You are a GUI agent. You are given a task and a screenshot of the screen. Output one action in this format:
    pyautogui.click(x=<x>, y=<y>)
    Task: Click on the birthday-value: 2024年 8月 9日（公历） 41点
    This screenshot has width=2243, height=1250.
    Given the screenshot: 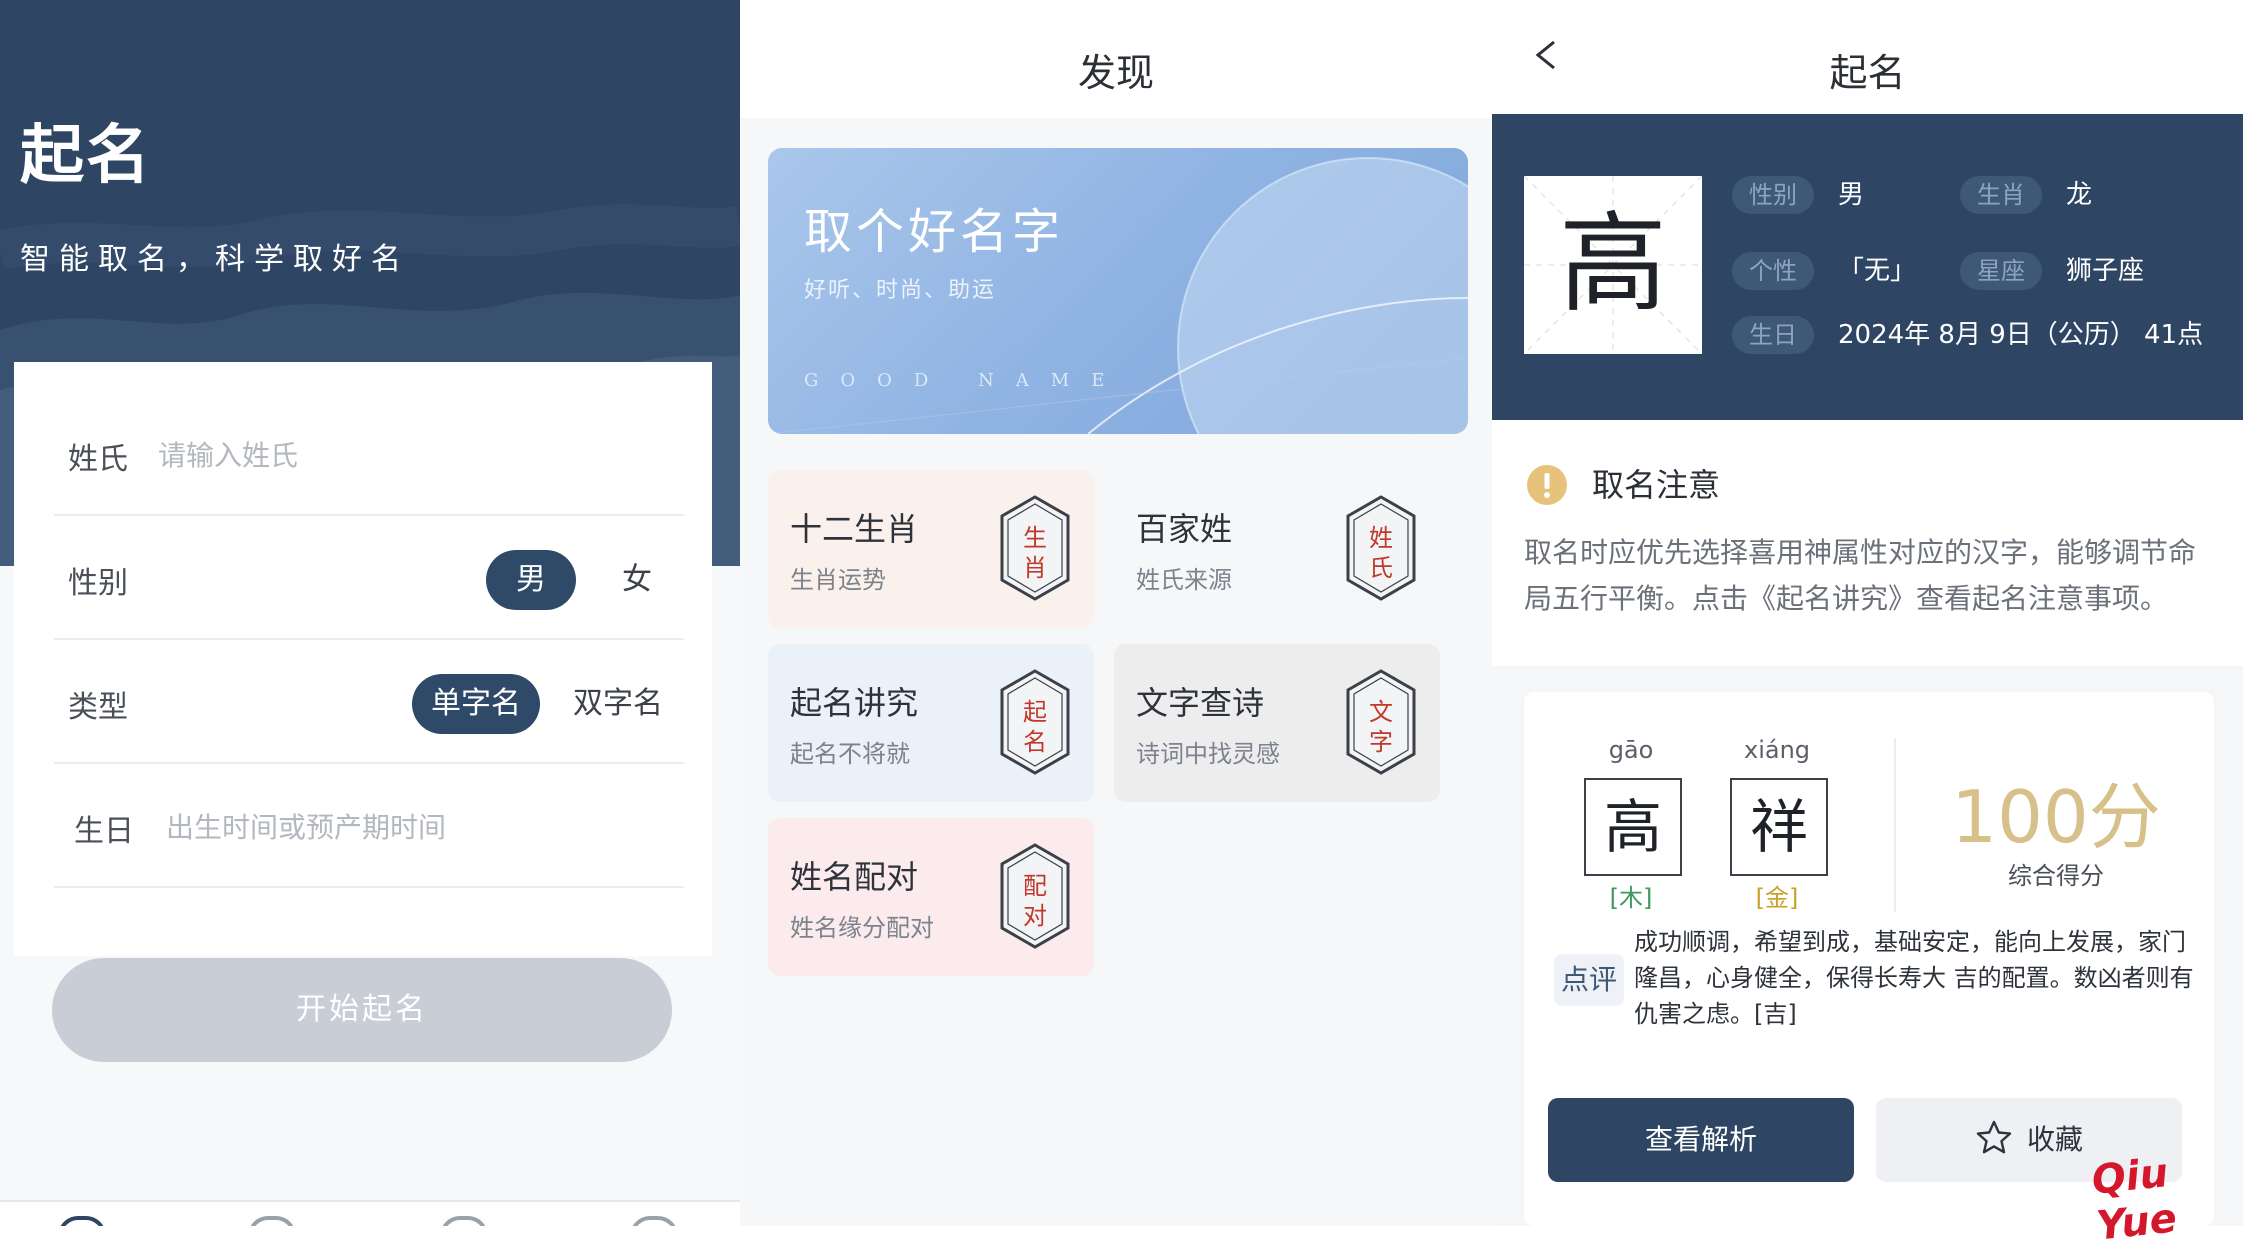 What is the action you would take?
    pyautogui.click(x=2021, y=335)
    